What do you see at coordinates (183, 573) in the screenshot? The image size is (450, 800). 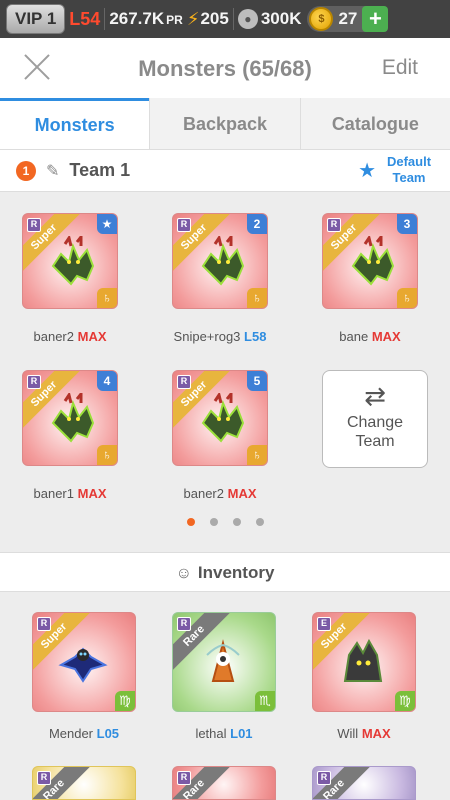 I see `cat-icon: ☺` at bounding box center [183, 573].